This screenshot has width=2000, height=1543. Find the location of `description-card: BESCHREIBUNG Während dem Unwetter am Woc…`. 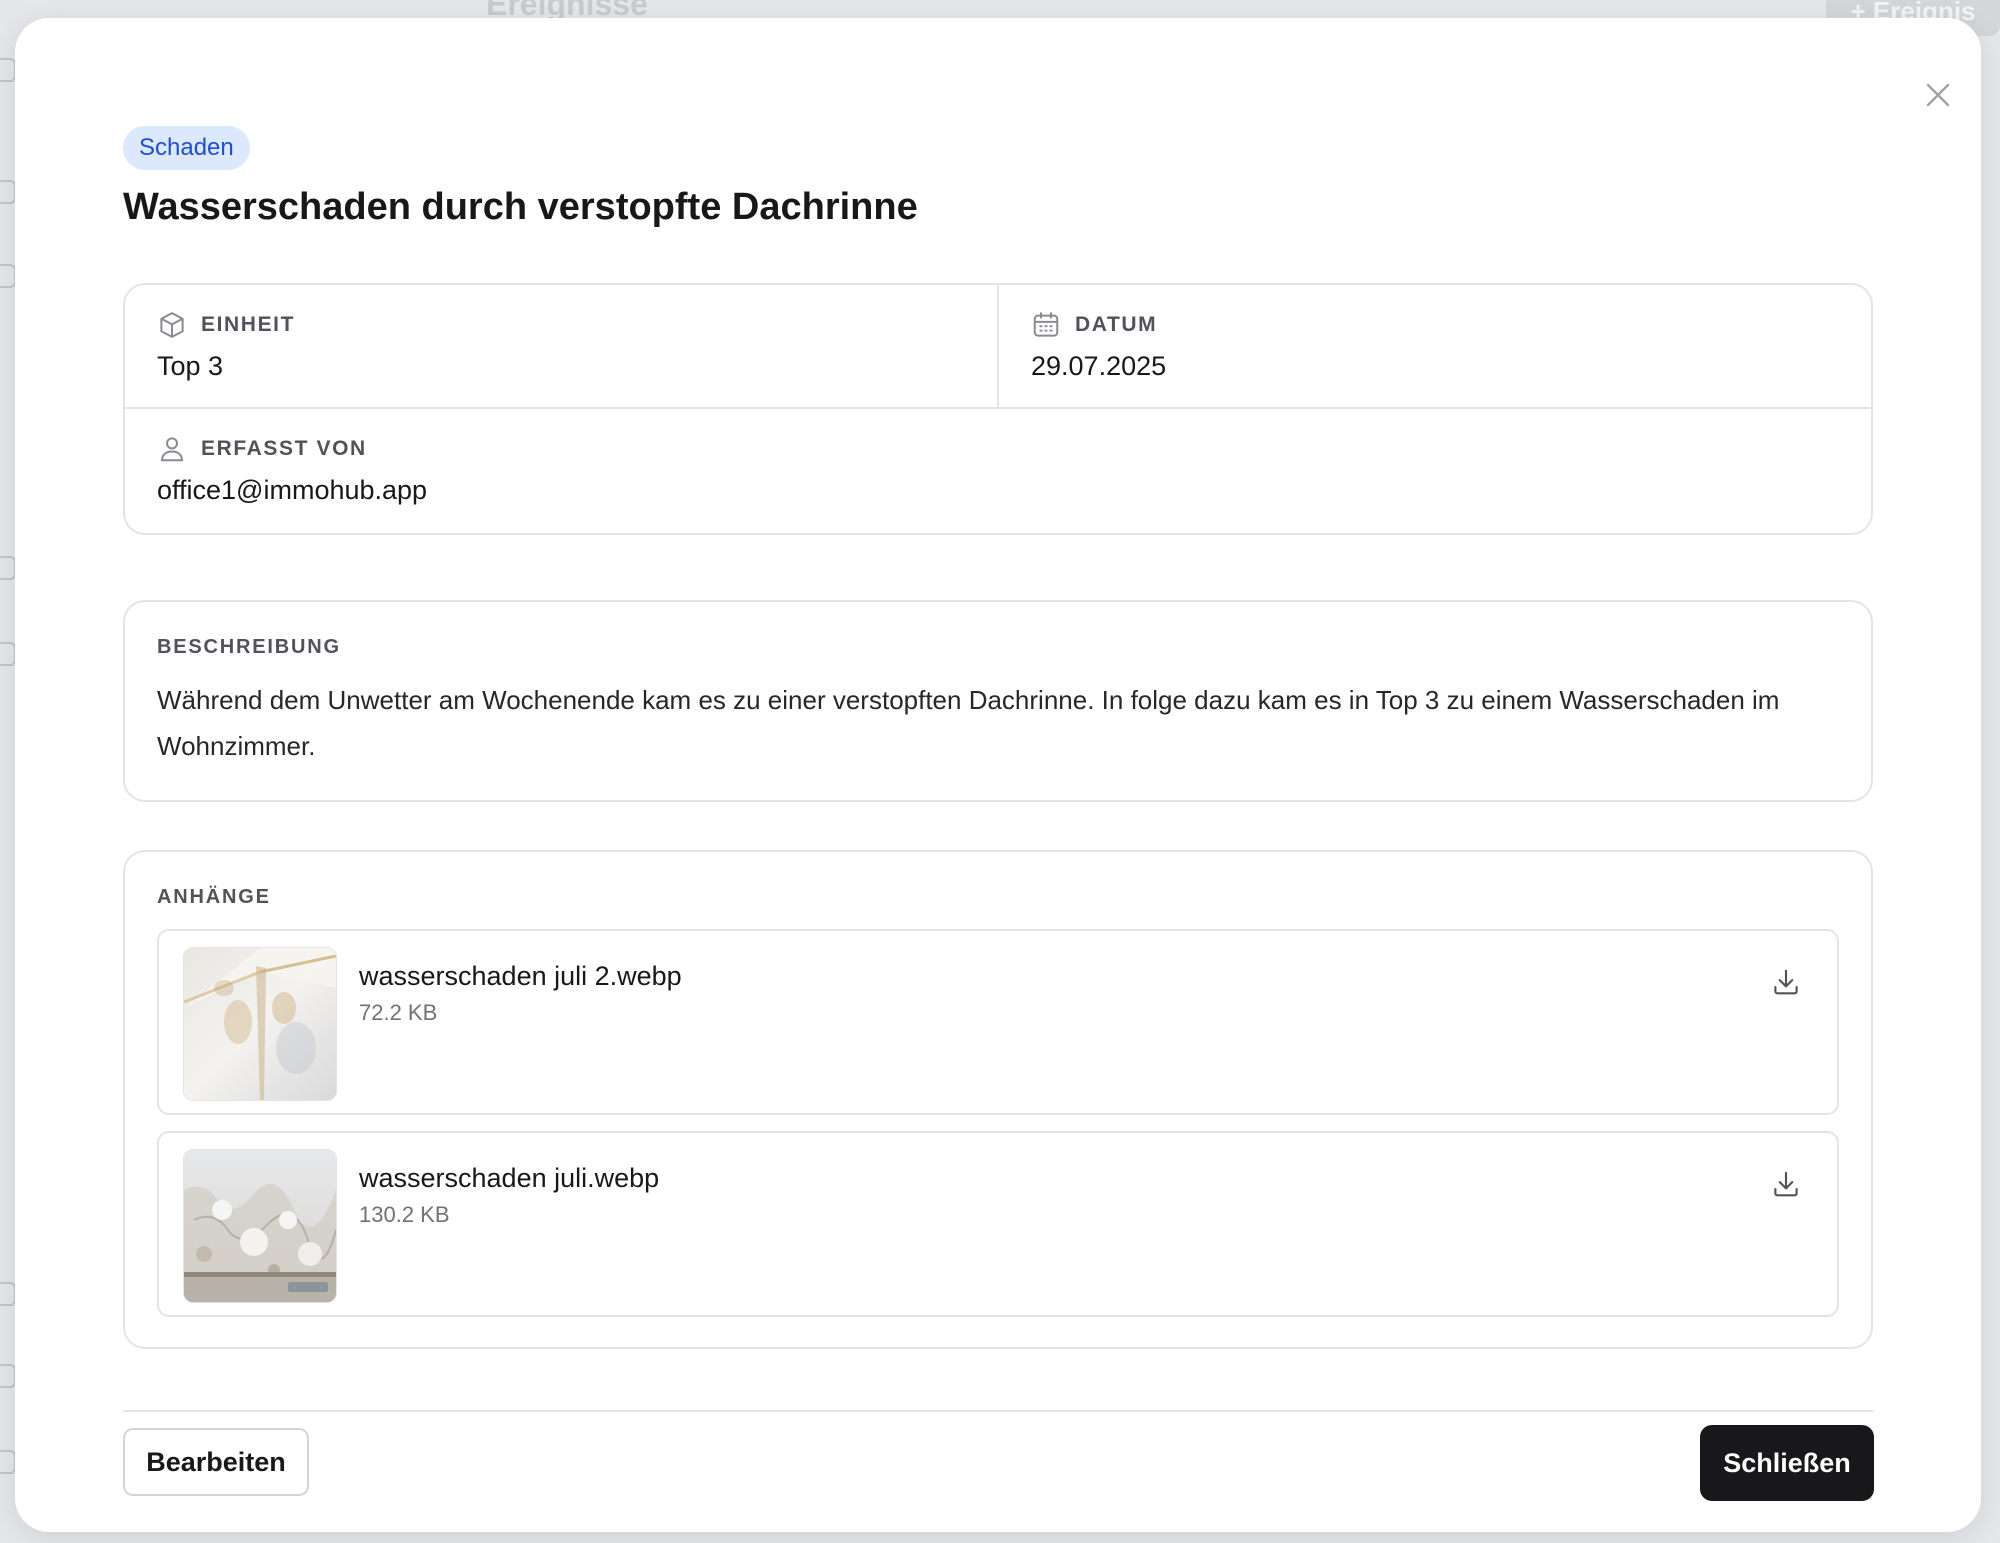

description-card: BESCHREIBUNG Während dem Unwetter am Woc… is located at coordinates (998, 701).